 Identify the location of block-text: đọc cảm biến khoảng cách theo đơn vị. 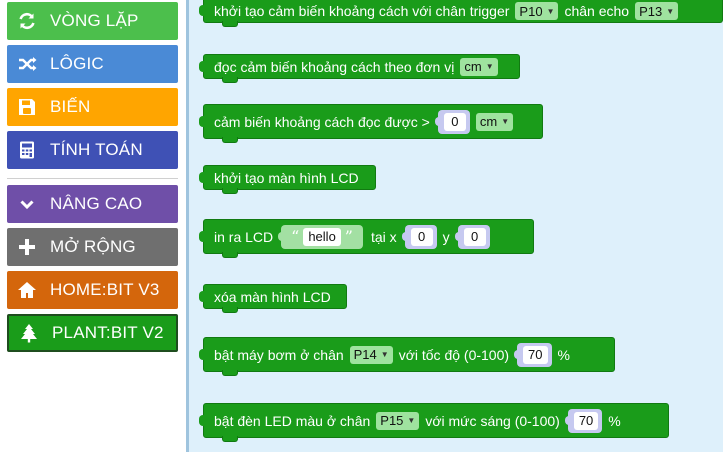
(334, 66).